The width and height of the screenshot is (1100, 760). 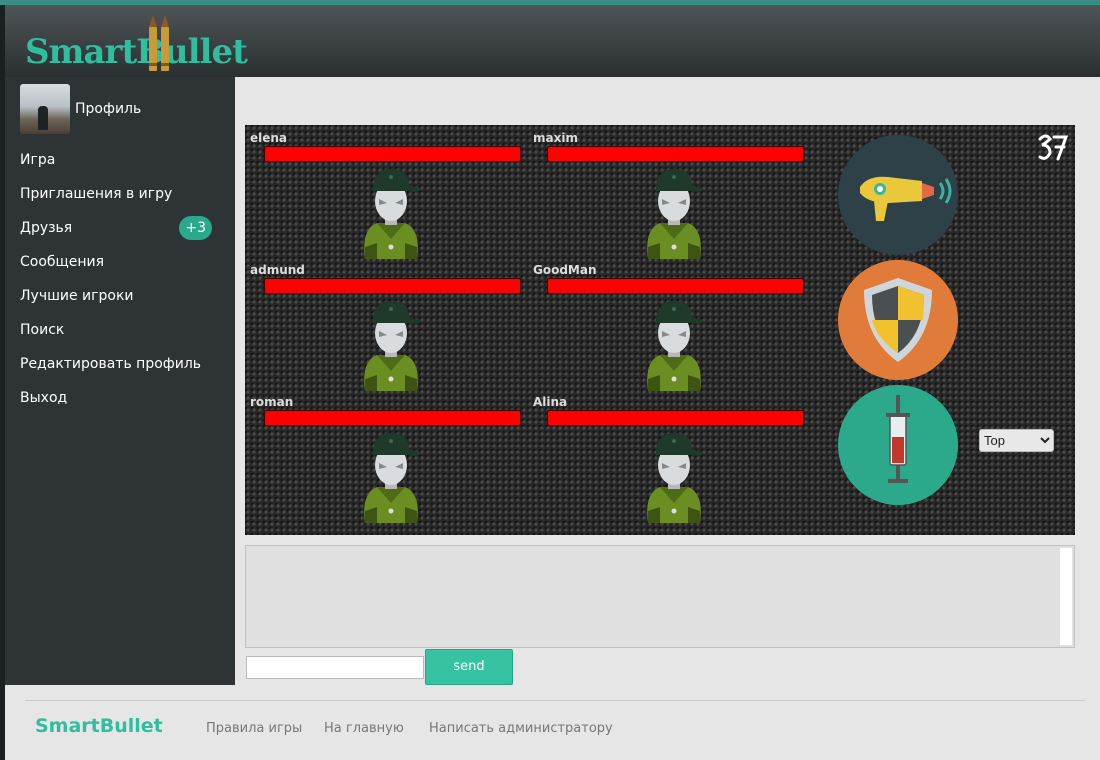 I want to click on player-slot: GoodMan, so click(x=666, y=324).